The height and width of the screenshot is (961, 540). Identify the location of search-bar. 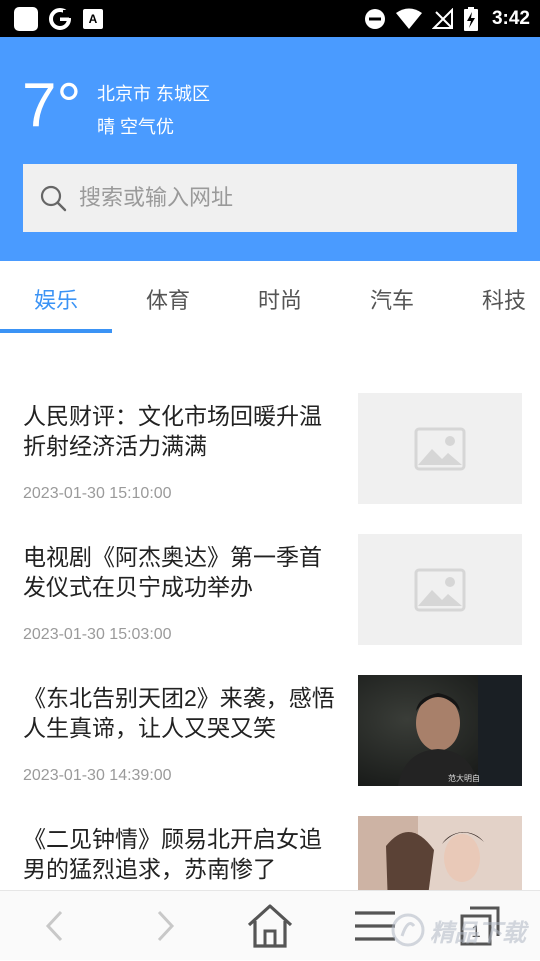
(270, 198).